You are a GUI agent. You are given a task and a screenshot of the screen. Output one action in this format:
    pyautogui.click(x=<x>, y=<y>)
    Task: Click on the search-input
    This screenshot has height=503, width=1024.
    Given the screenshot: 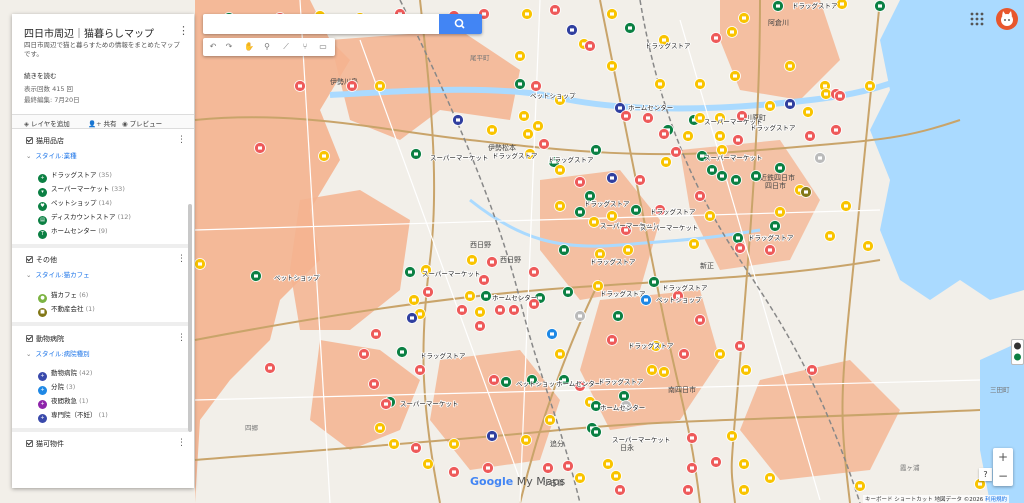 What is the action you would take?
    pyautogui.click(x=322, y=24)
    